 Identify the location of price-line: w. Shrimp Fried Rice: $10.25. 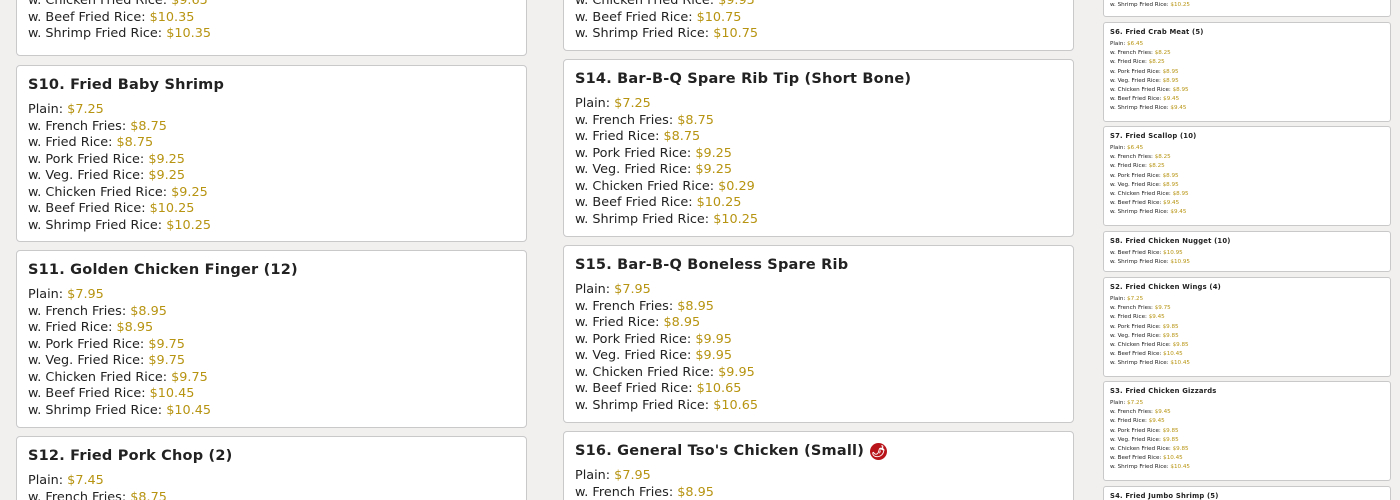
(271, 226).